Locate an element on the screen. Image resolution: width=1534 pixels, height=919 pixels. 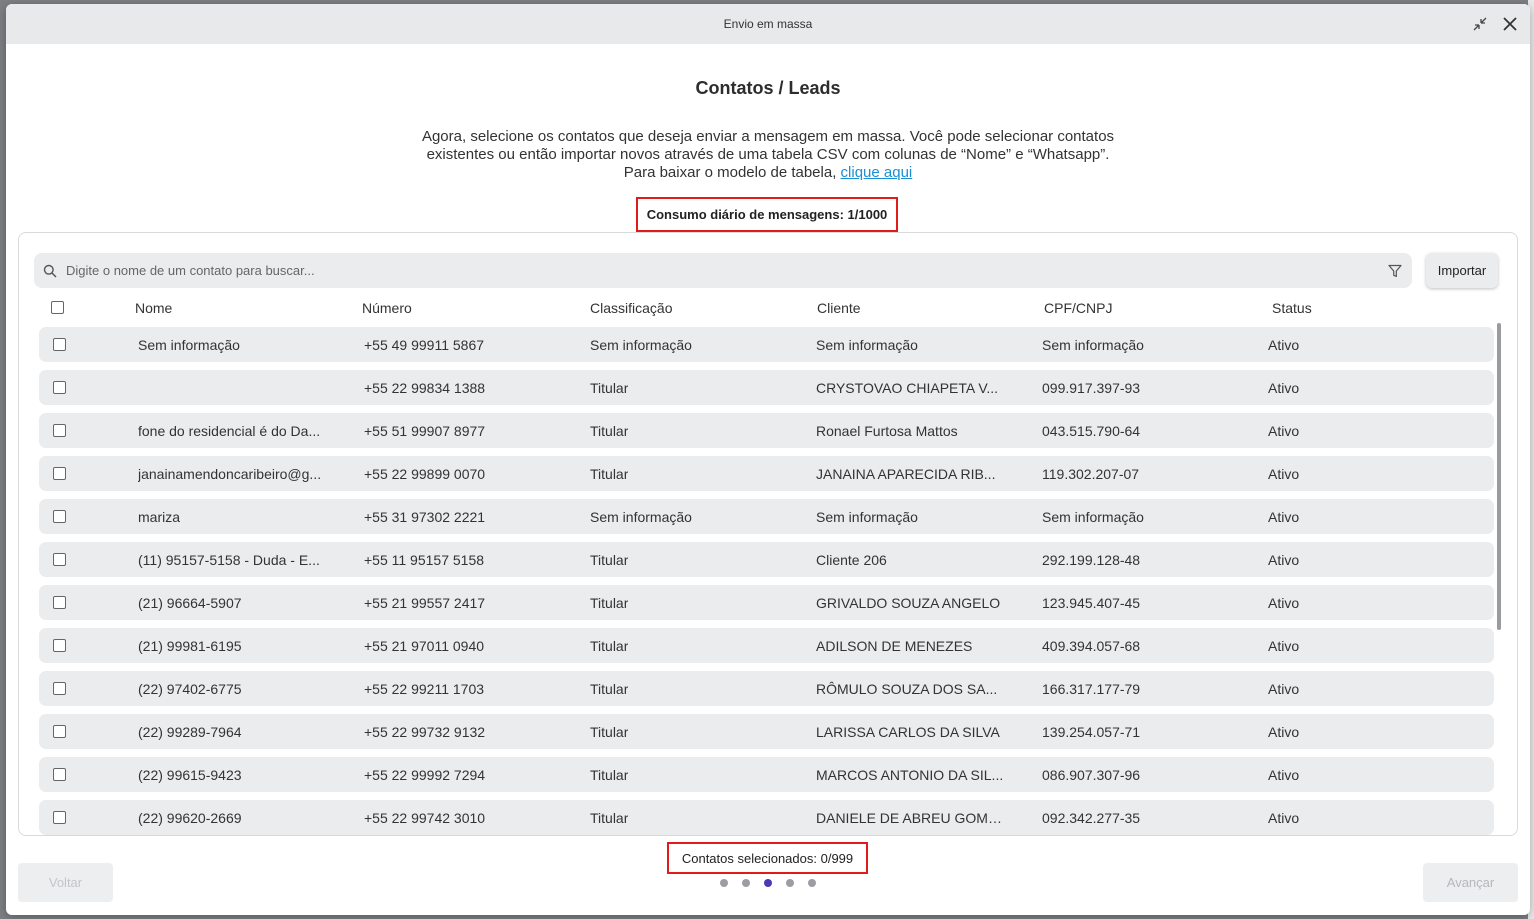
selected-count-badge: Contatos selecionados: 0/999 is located at coordinates (767, 858).